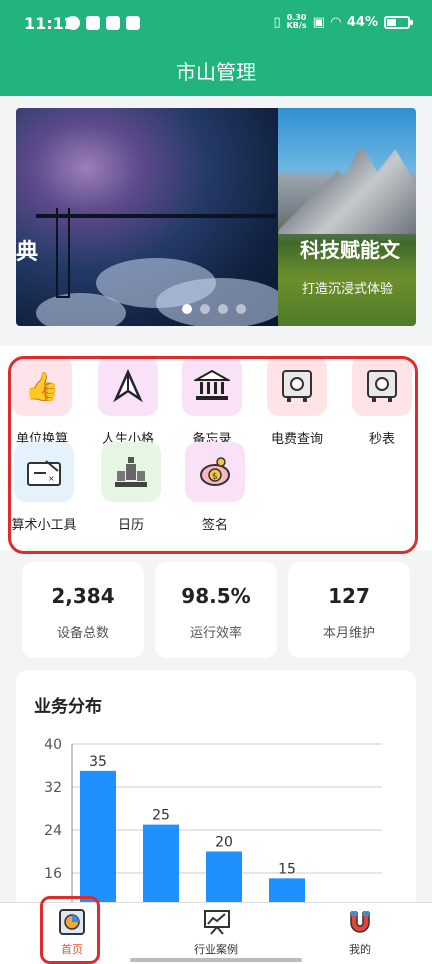  I want to click on carousel-indicators, so click(214, 309).